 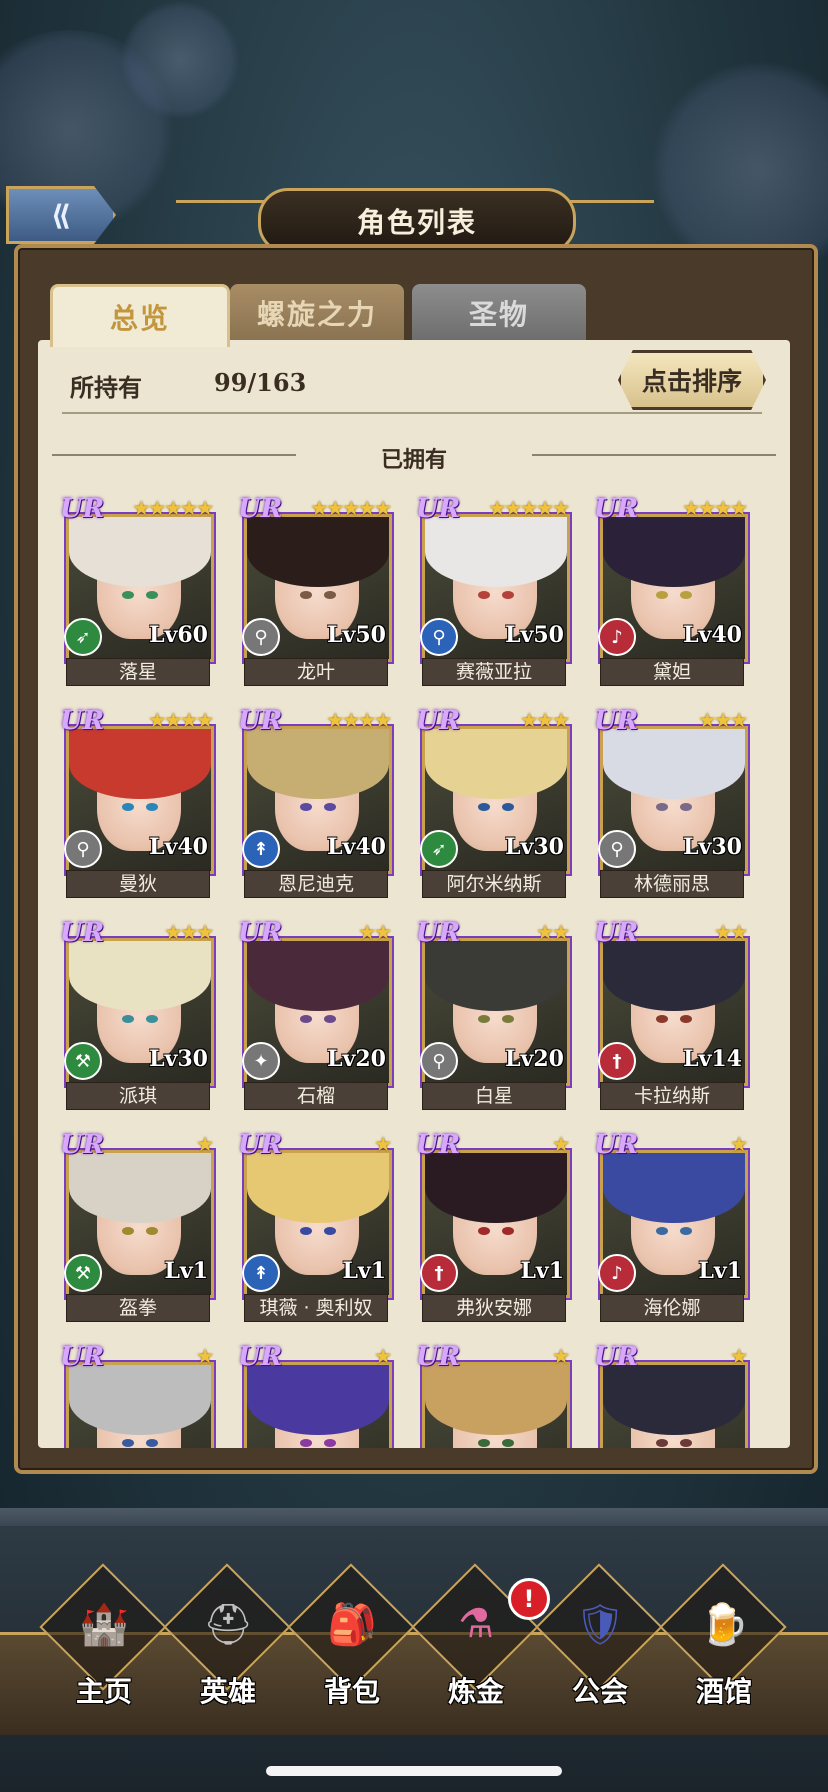 What do you see at coordinates (493, 803) in the screenshot?
I see `hero-card: UR ★★★ ➶ Lv30 阿尔米纳斯` at bounding box center [493, 803].